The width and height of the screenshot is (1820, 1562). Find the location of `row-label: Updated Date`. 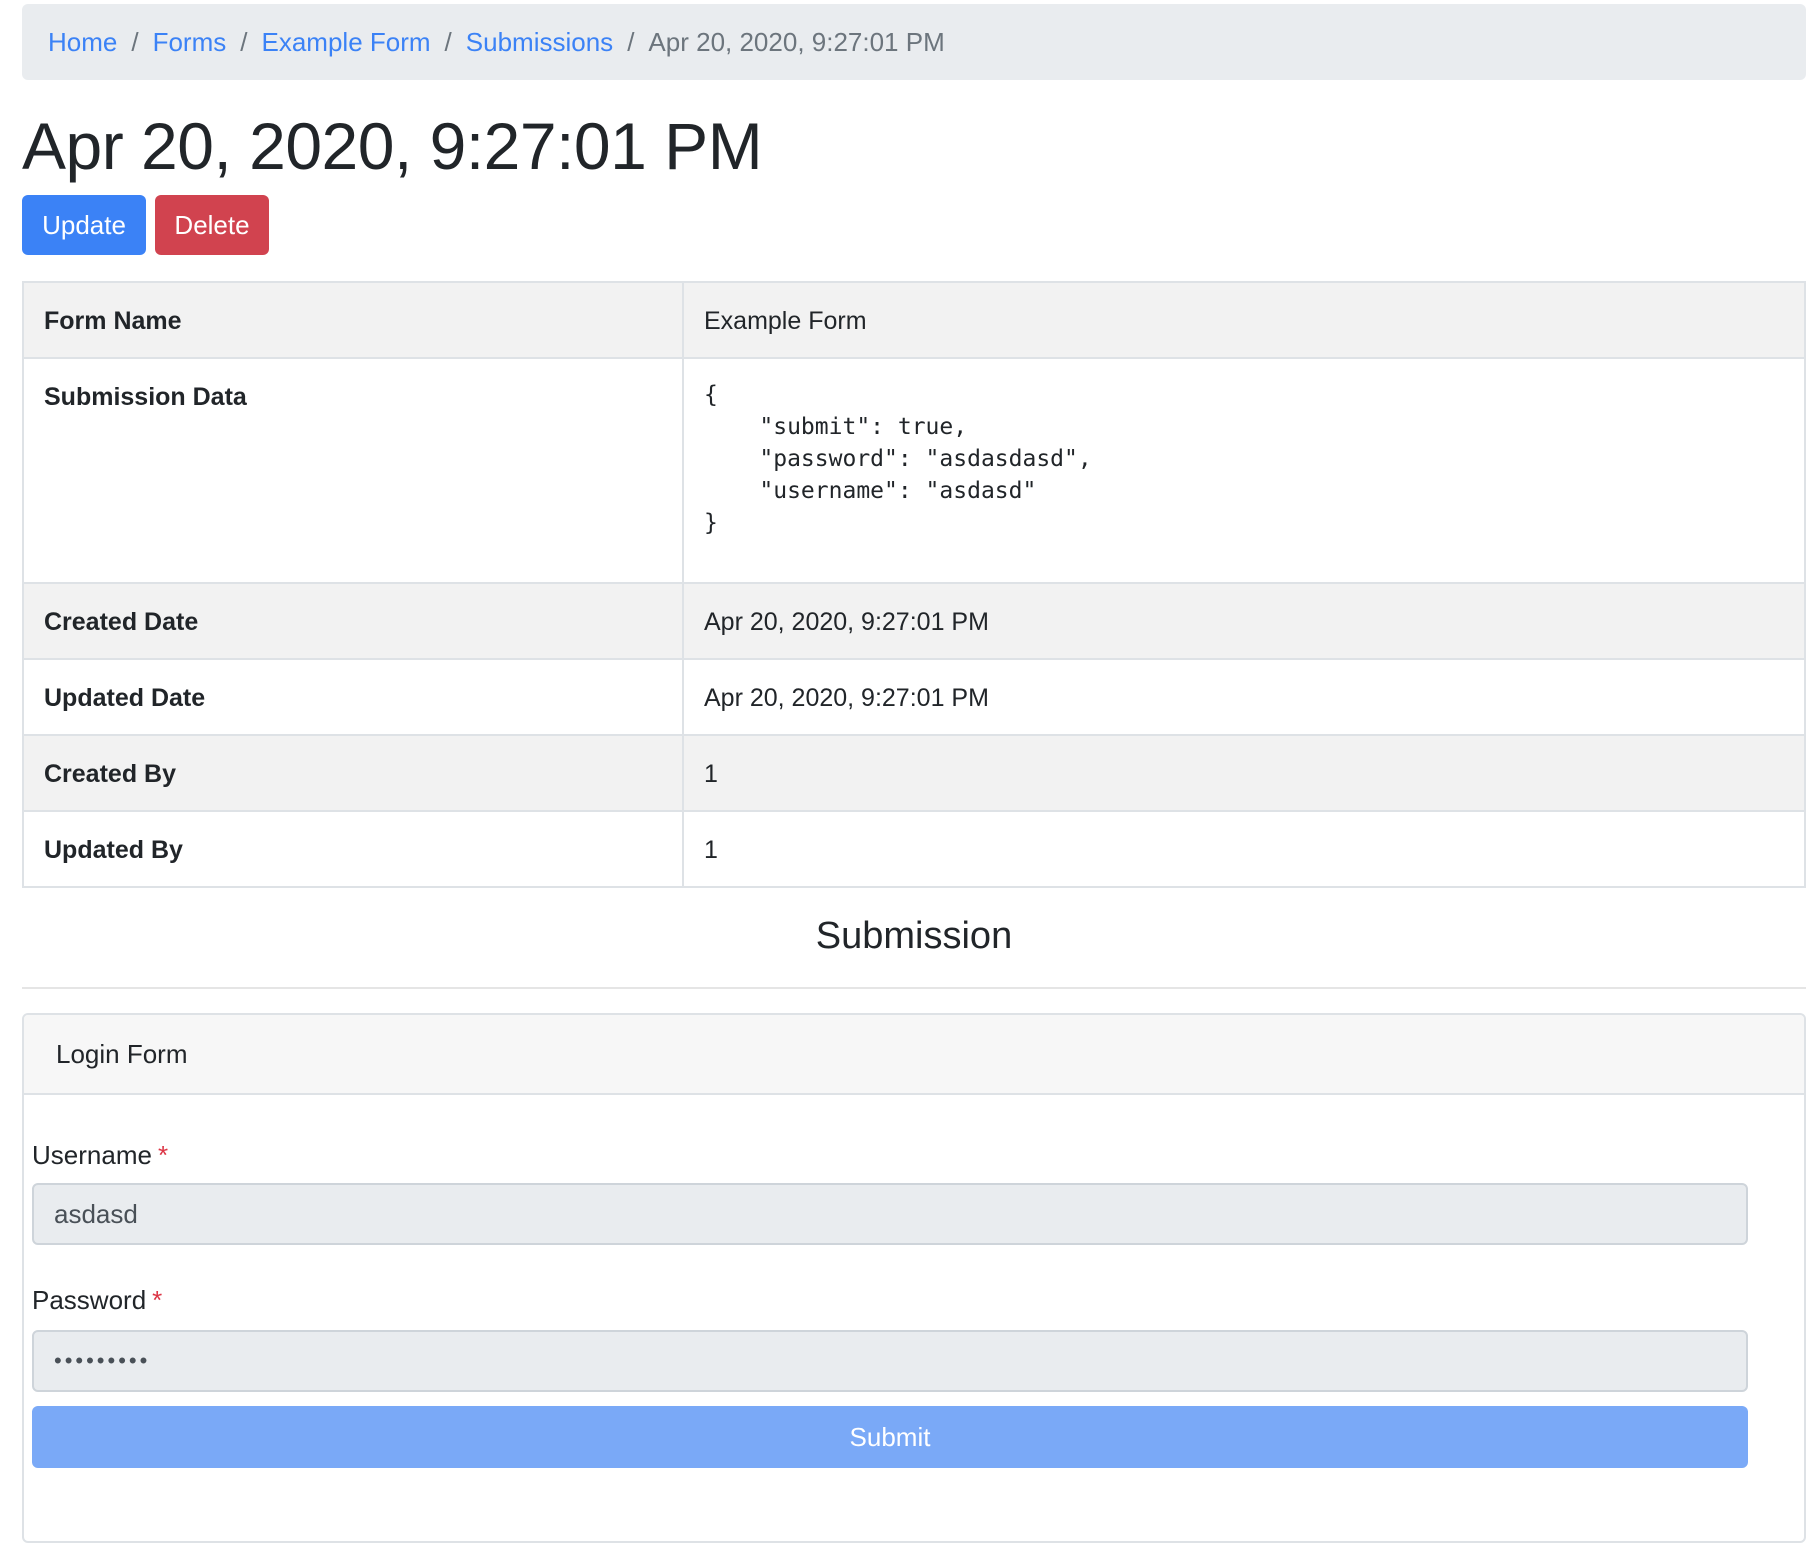

row-label: Updated Date is located at coordinates (353, 697).